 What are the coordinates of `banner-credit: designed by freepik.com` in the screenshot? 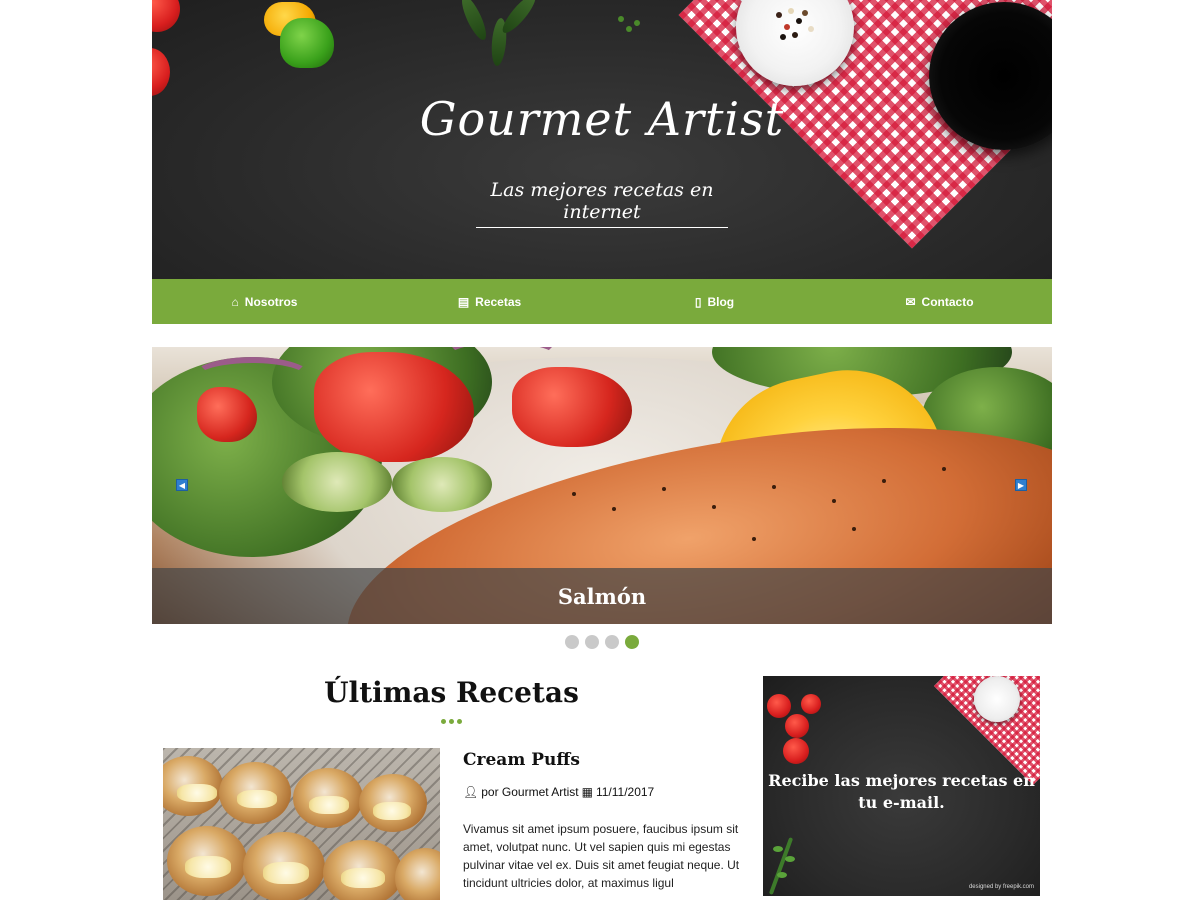 It's located at (1001, 887).